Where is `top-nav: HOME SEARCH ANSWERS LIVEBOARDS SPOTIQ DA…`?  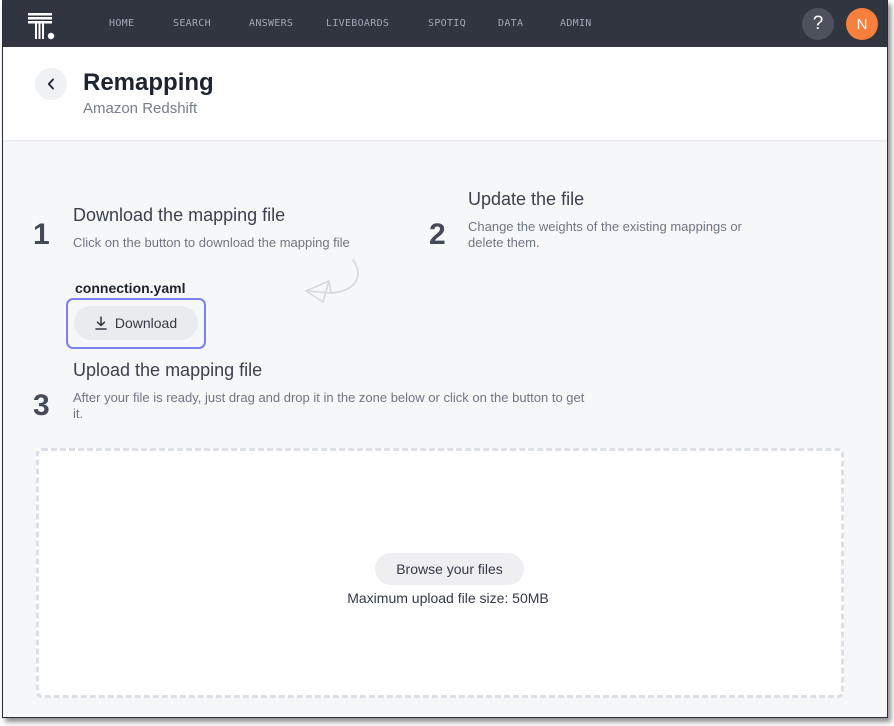 top-nav: HOME SEARCH ANSWERS LIVEBOARDS SPOTIQ DA… is located at coordinates (445, 23).